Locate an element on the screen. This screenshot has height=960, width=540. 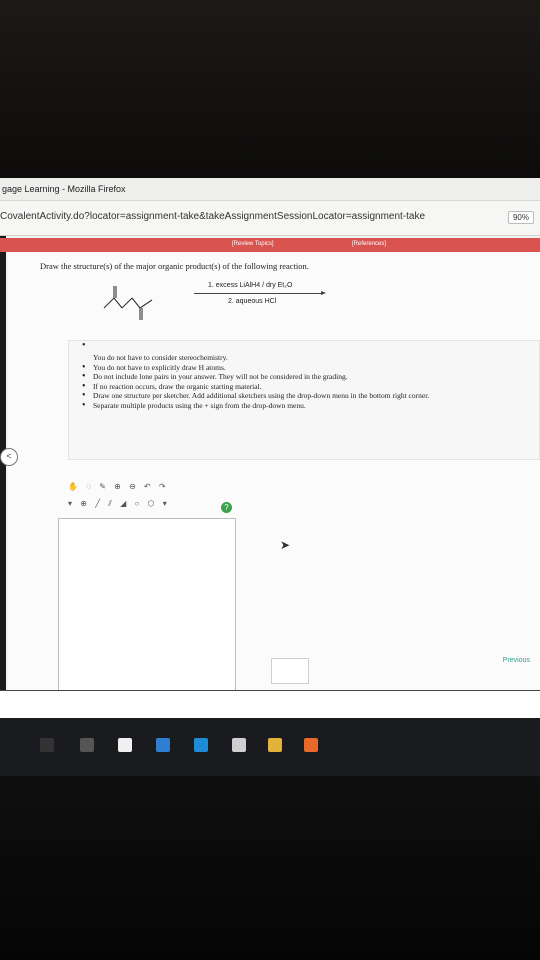
undo-icon: ↶ is located at coordinates (147, 486).